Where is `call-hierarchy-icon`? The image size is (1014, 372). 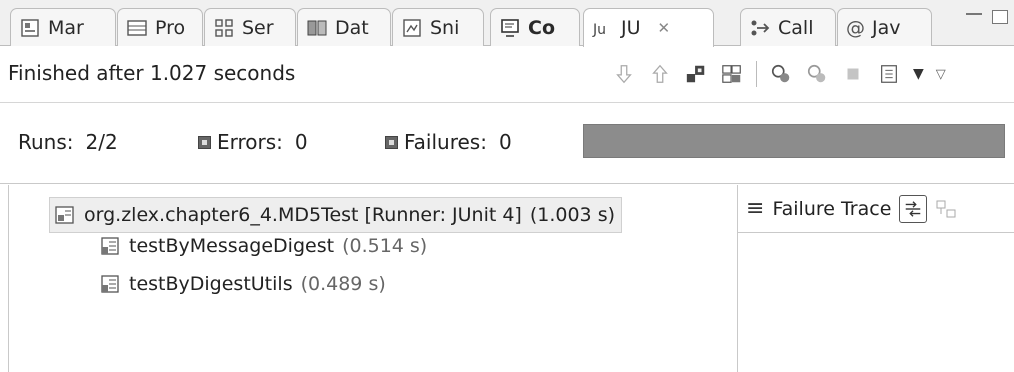 call-hierarchy-icon is located at coordinates (760, 28).